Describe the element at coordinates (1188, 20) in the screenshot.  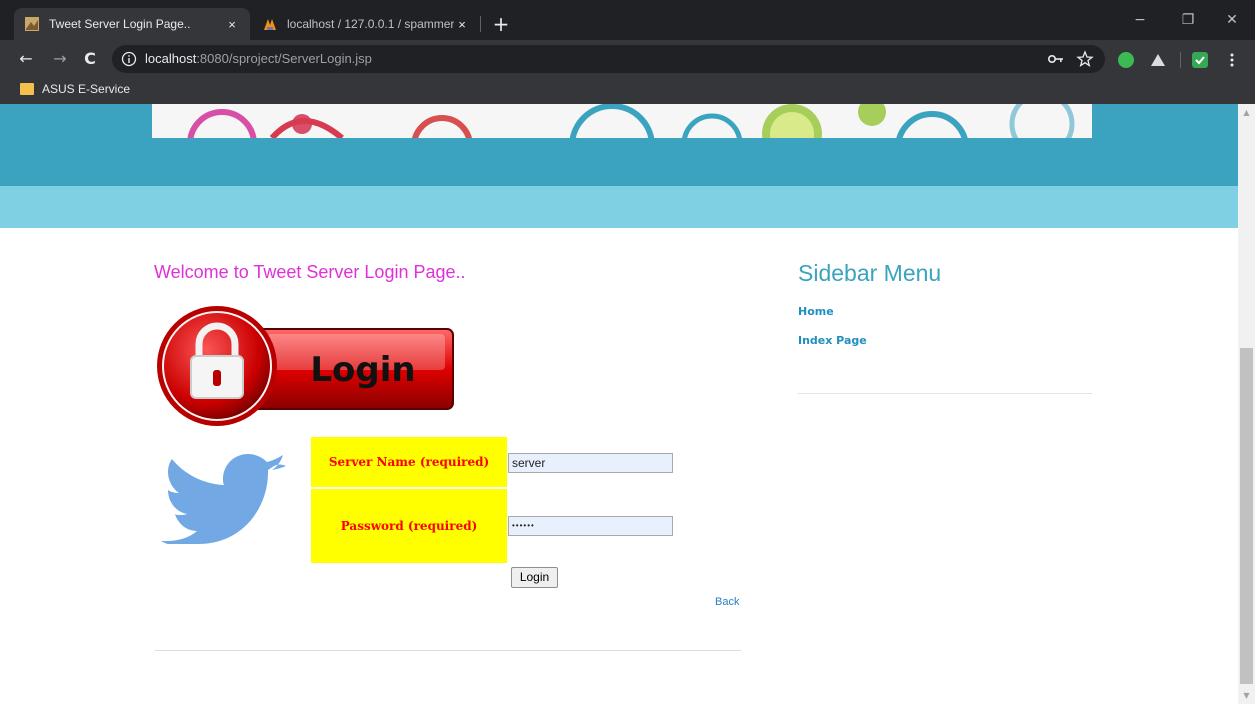
I see `restore-button: ❐` at that location.